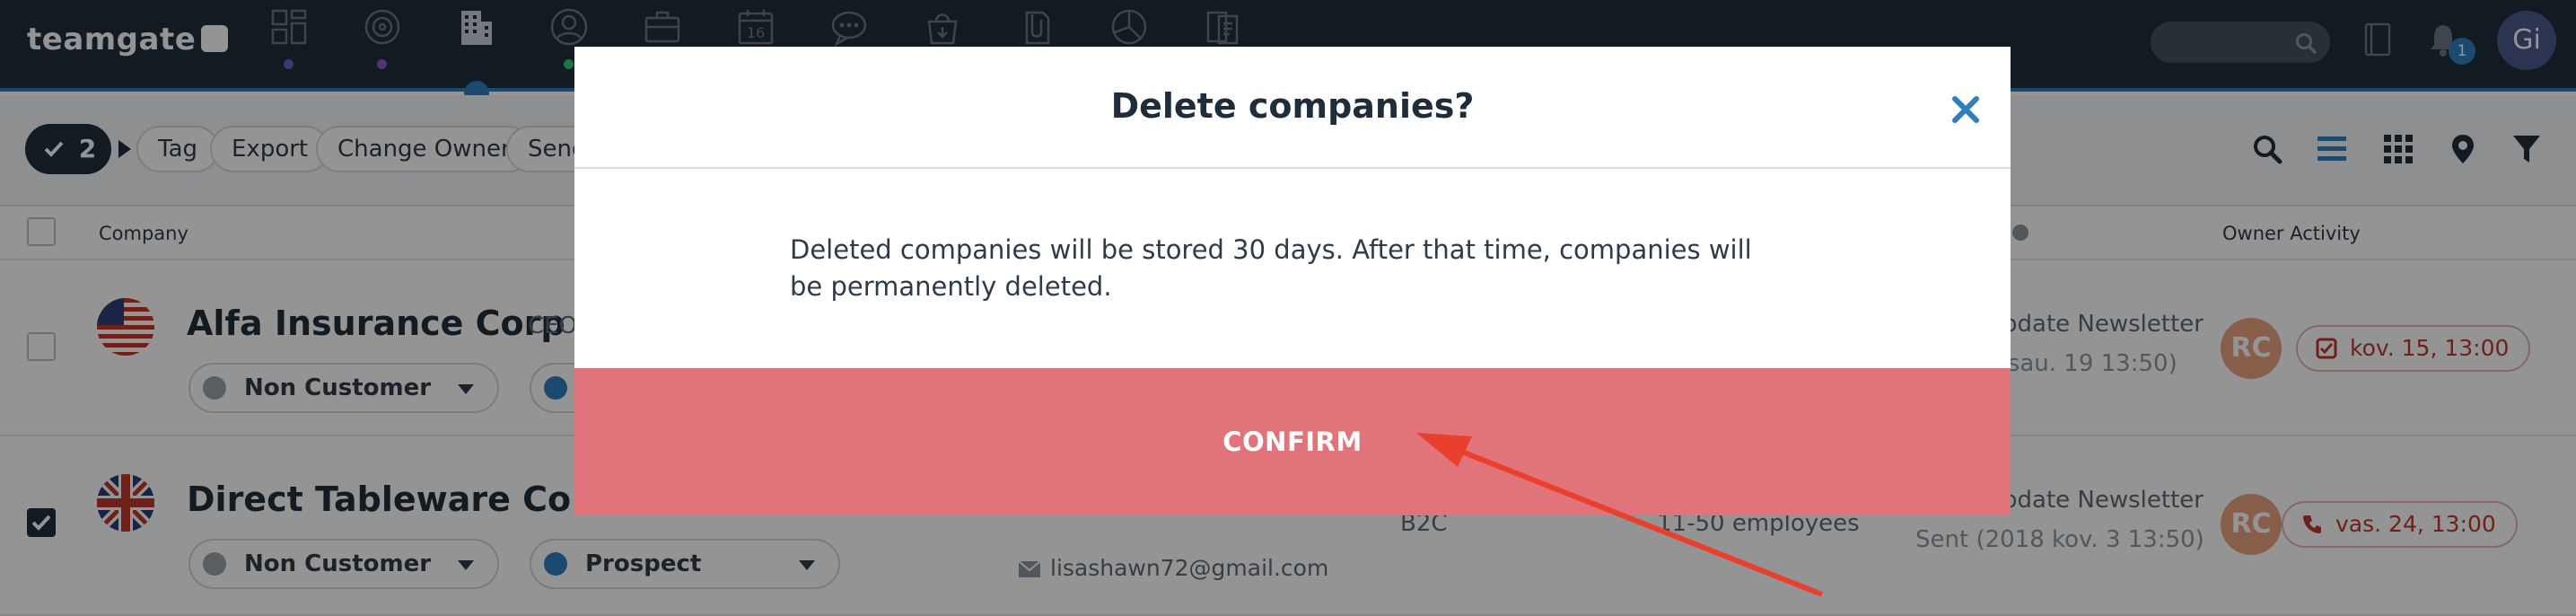  What do you see at coordinates (1966, 109) in the screenshot?
I see `close-icon` at bounding box center [1966, 109].